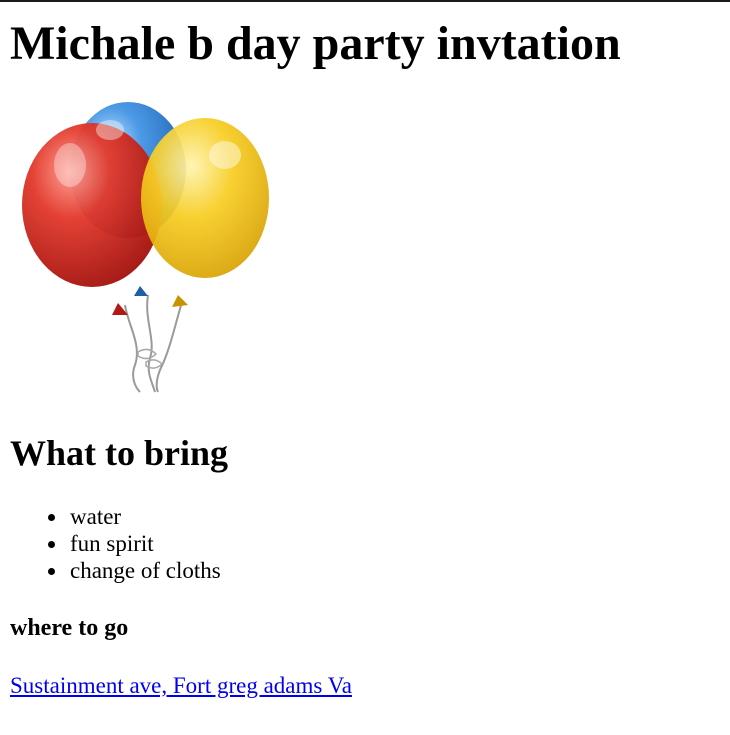  What do you see at coordinates (92, 205) in the screenshot?
I see `red-balloon` at bounding box center [92, 205].